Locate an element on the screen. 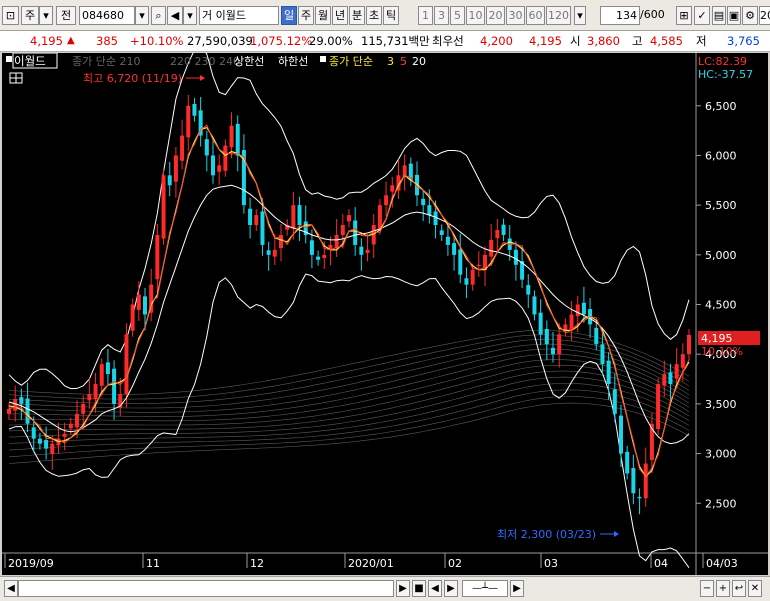 The image size is (770, 601). legend-stock-name: 이월드 is located at coordinates (30, 61).